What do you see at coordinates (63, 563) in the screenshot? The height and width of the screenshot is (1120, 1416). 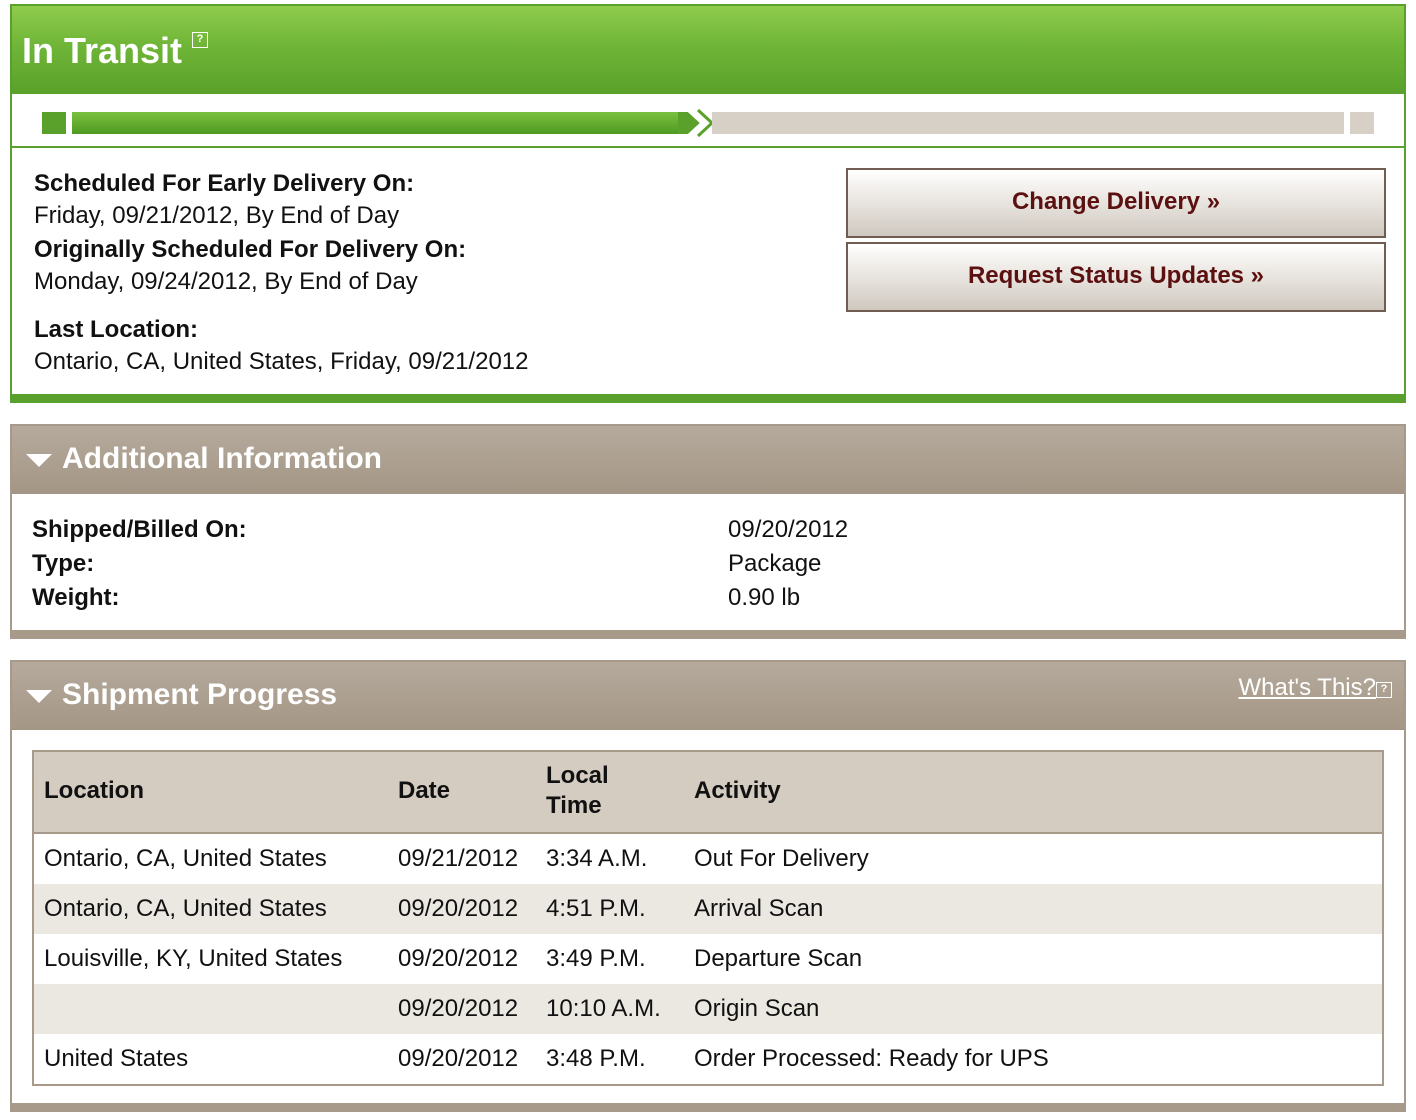 I see `type-label: Type:` at bounding box center [63, 563].